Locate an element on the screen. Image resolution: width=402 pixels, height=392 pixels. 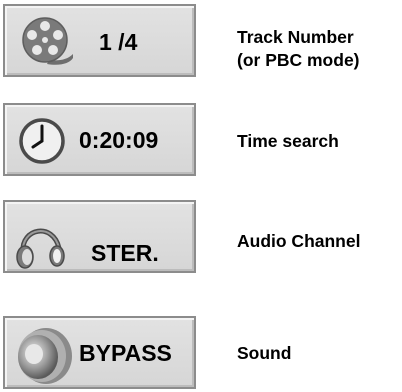
audio-channel-panel: STER. is located at coordinates (99, 236).